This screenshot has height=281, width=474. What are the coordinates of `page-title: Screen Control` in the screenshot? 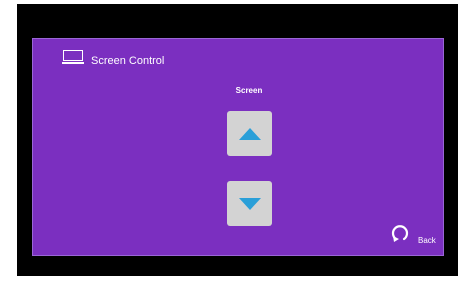 It's located at (128, 61).